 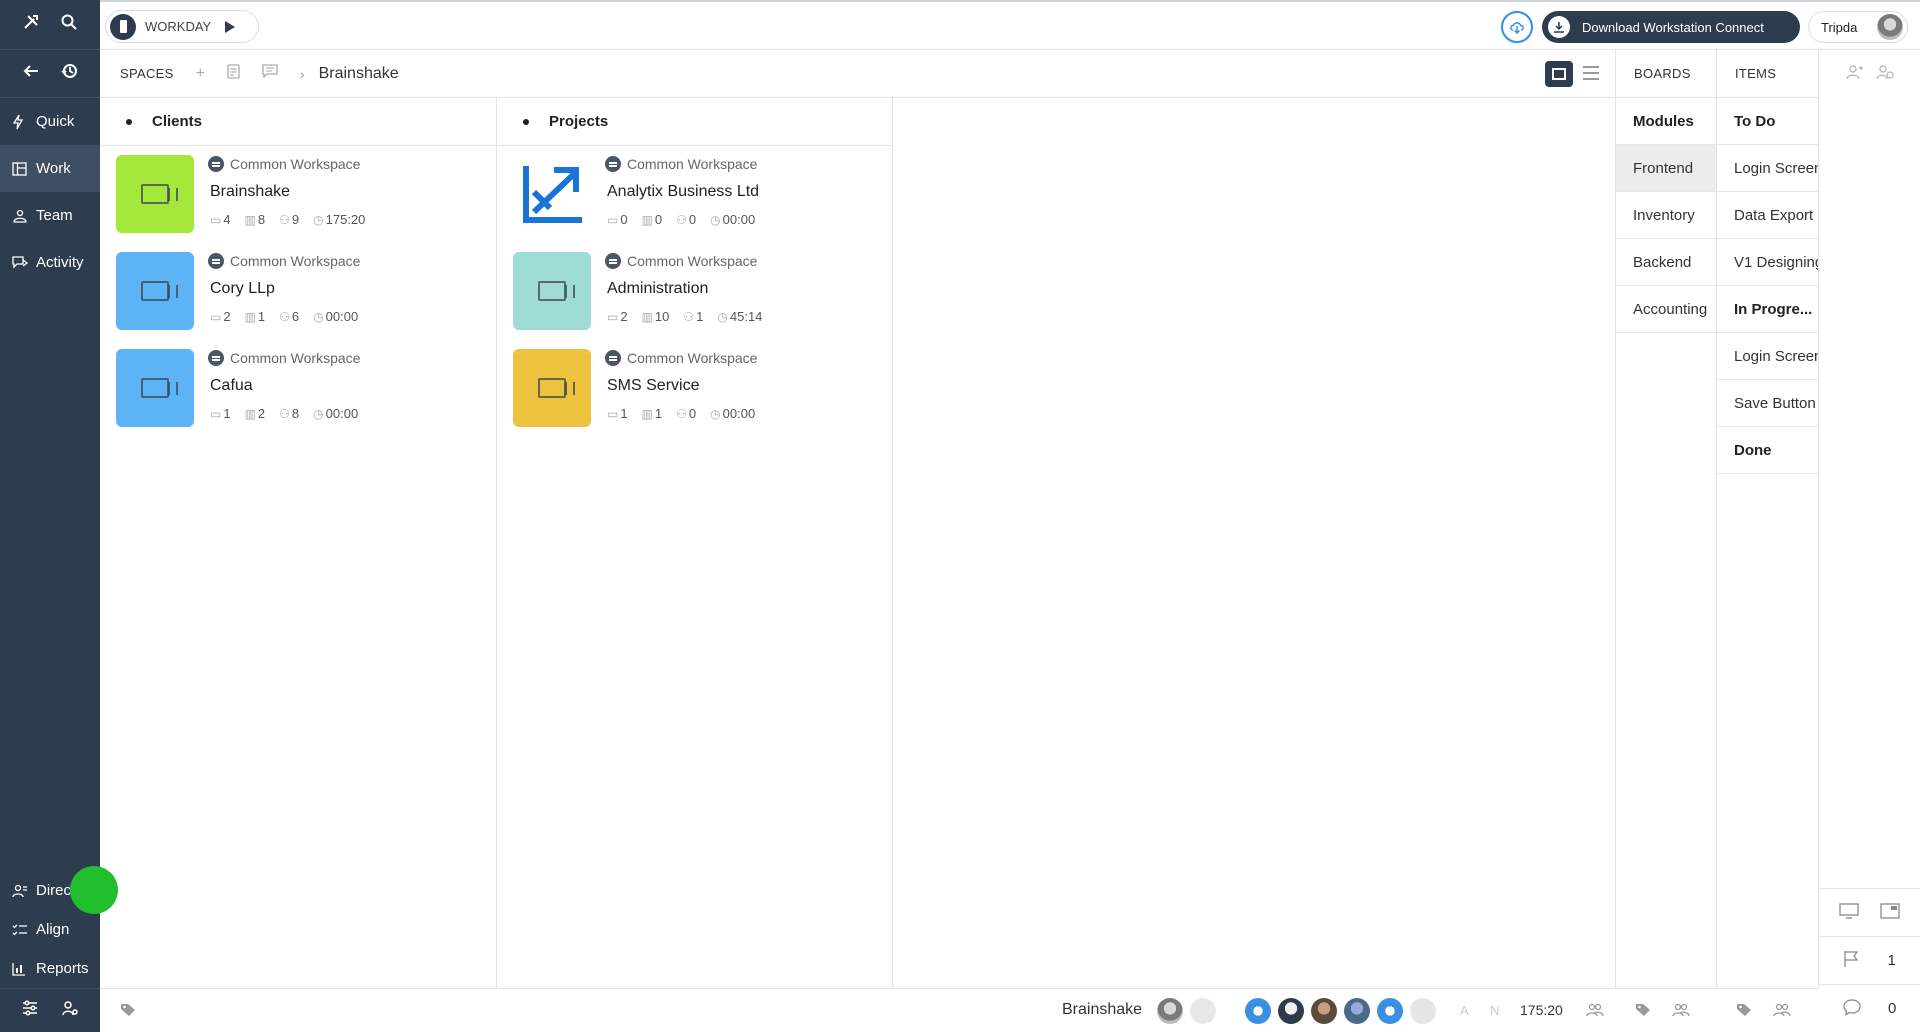 I want to click on right-strip: 1 0, so click(x=1869, y=541).